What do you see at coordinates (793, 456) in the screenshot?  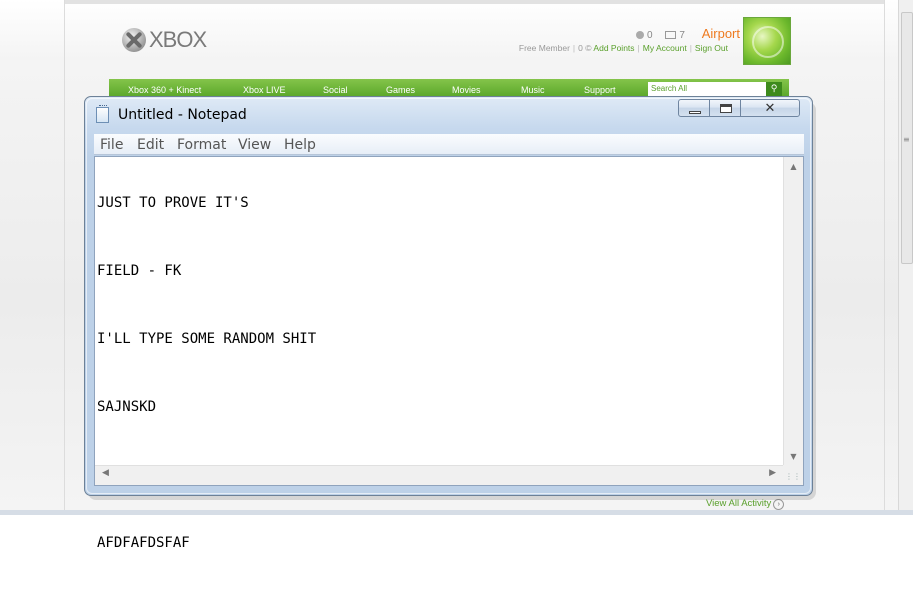 I see `scroll-down-icon: ▼` at bounding box center [793, 456].